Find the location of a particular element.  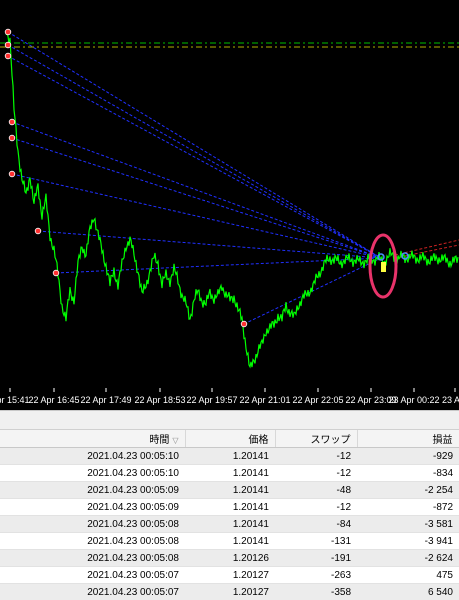

column-header-price: 価格 is located at coordinates (230, 439).